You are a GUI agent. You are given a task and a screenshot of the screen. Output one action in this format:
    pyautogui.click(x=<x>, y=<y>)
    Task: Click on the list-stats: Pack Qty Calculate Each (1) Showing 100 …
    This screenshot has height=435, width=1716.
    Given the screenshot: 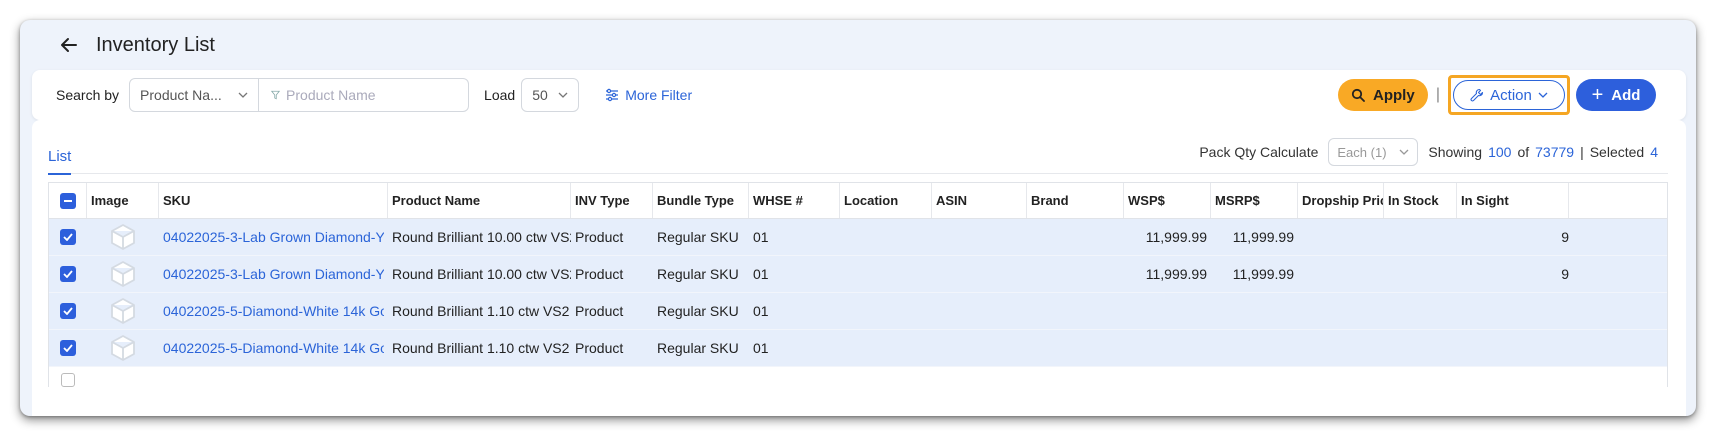 What is the action you would take?
    pyautogui.click(x=1428, y=152)
    